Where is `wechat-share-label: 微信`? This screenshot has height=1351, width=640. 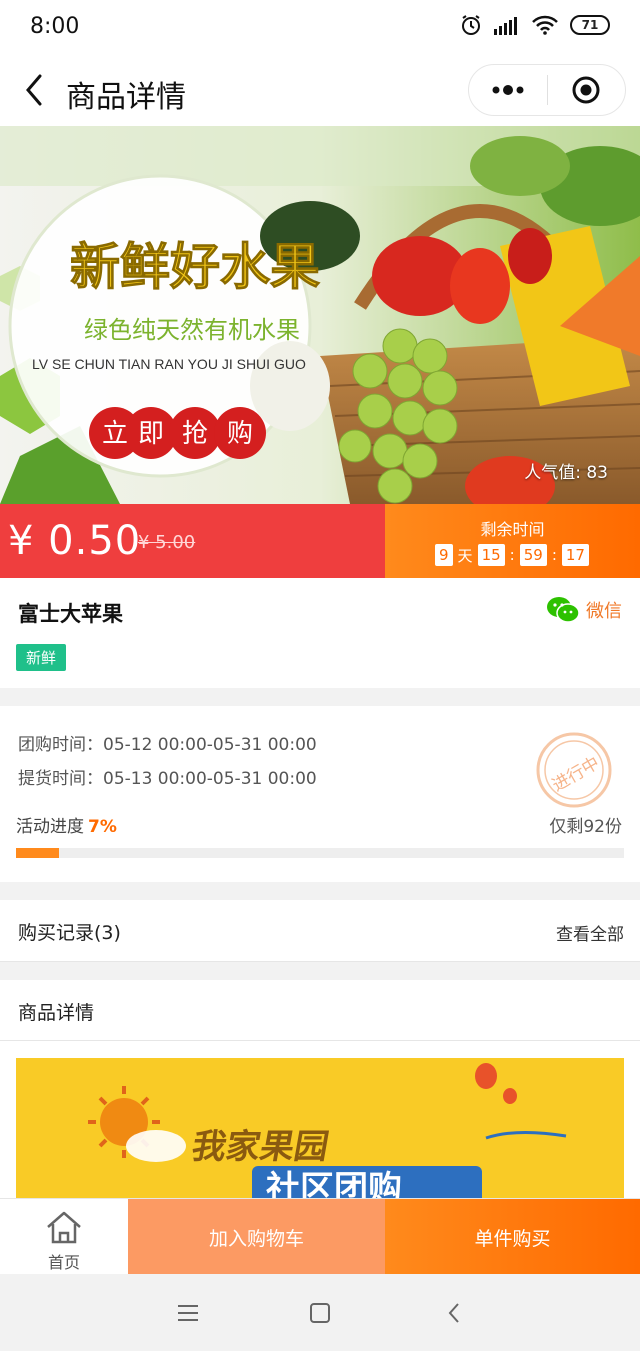 wechat-share-label: 微信 is located at coordinates (604, 611).